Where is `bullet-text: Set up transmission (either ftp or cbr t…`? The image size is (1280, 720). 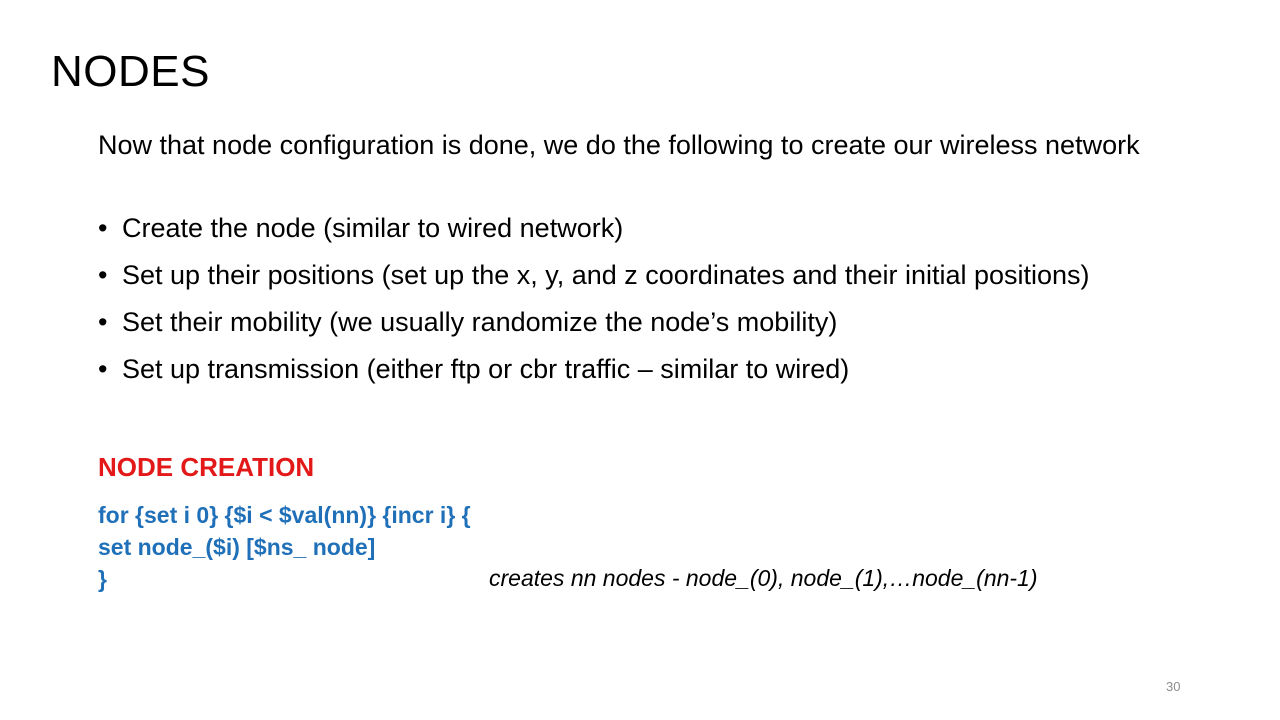
bullet-text: Set up transmission (either ftp or cbr t… is located at coordinates (486, 369).